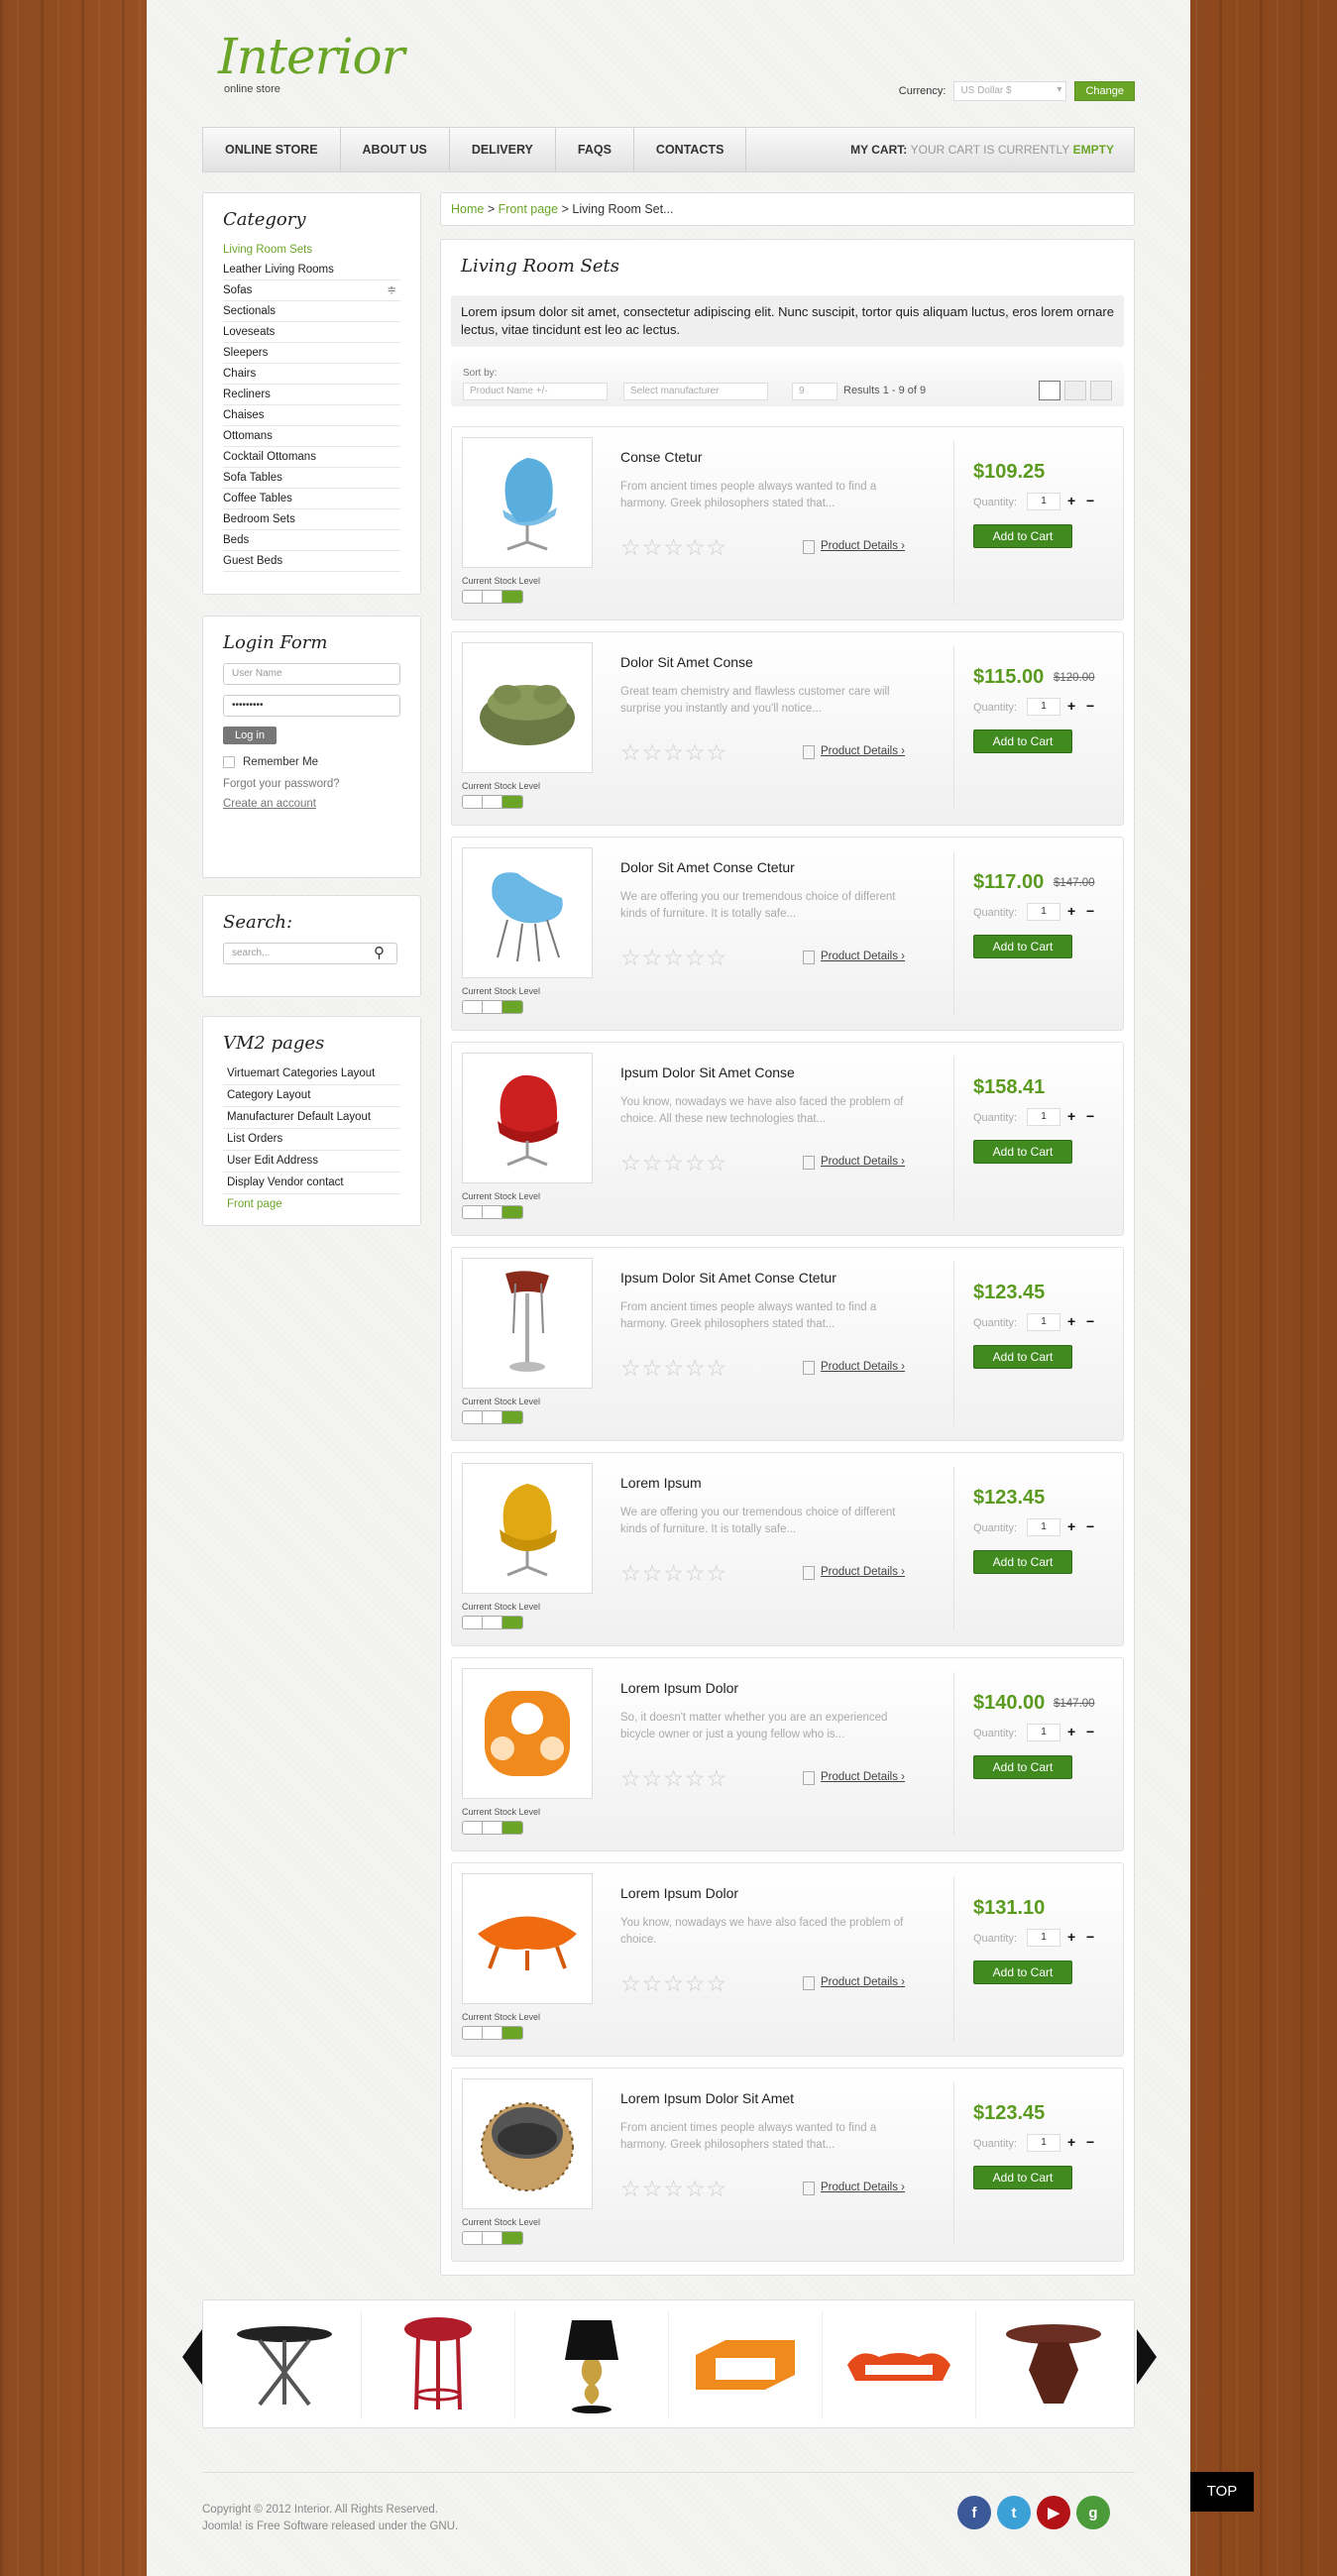  What do you see at coordinates (311, 332) in the screenshot?
I see `category-item: Loveseats` at bounding box center [311, 332].